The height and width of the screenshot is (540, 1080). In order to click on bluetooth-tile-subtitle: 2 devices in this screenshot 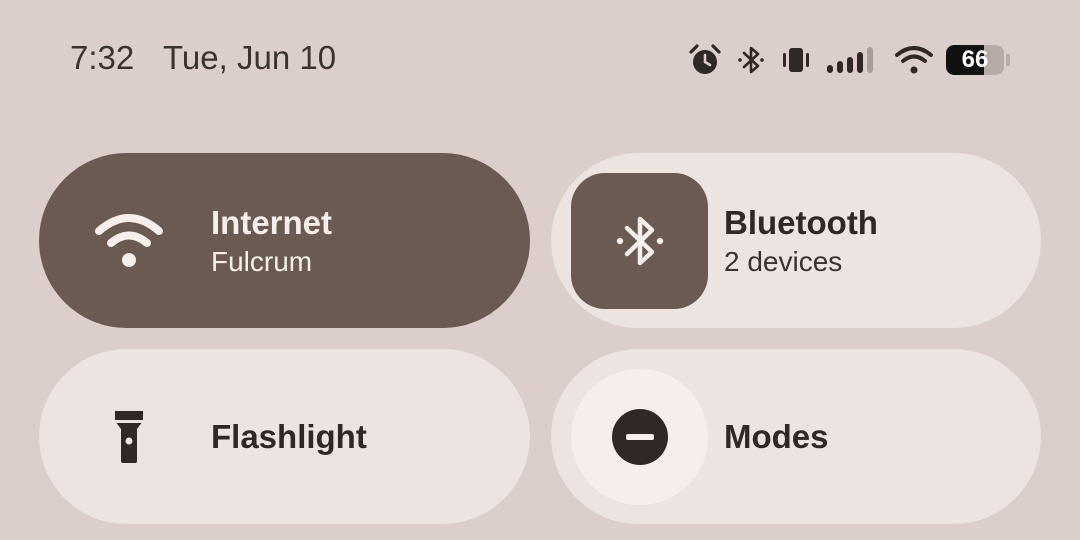, I will do `click(783, 261)`.